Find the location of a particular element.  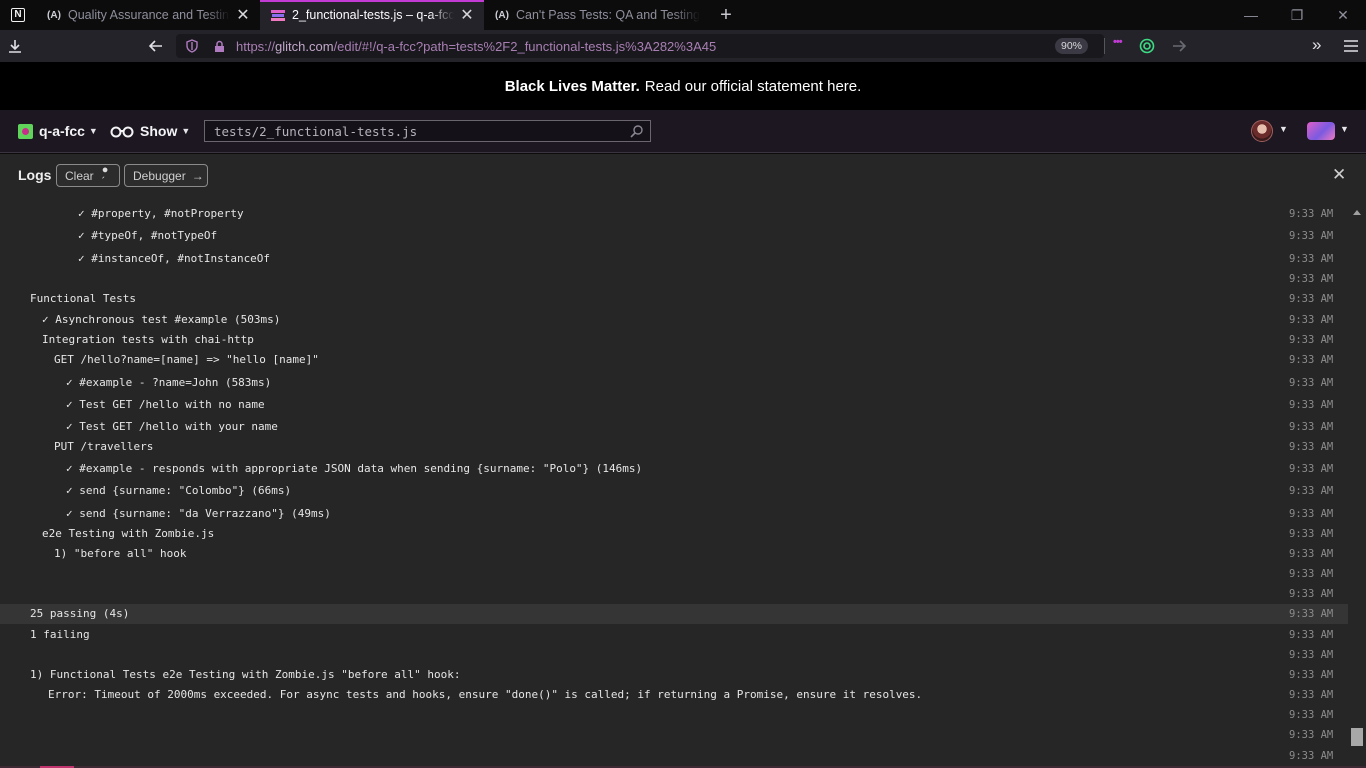

restore-icon: ❐ is located at coordinates (1297, 15).